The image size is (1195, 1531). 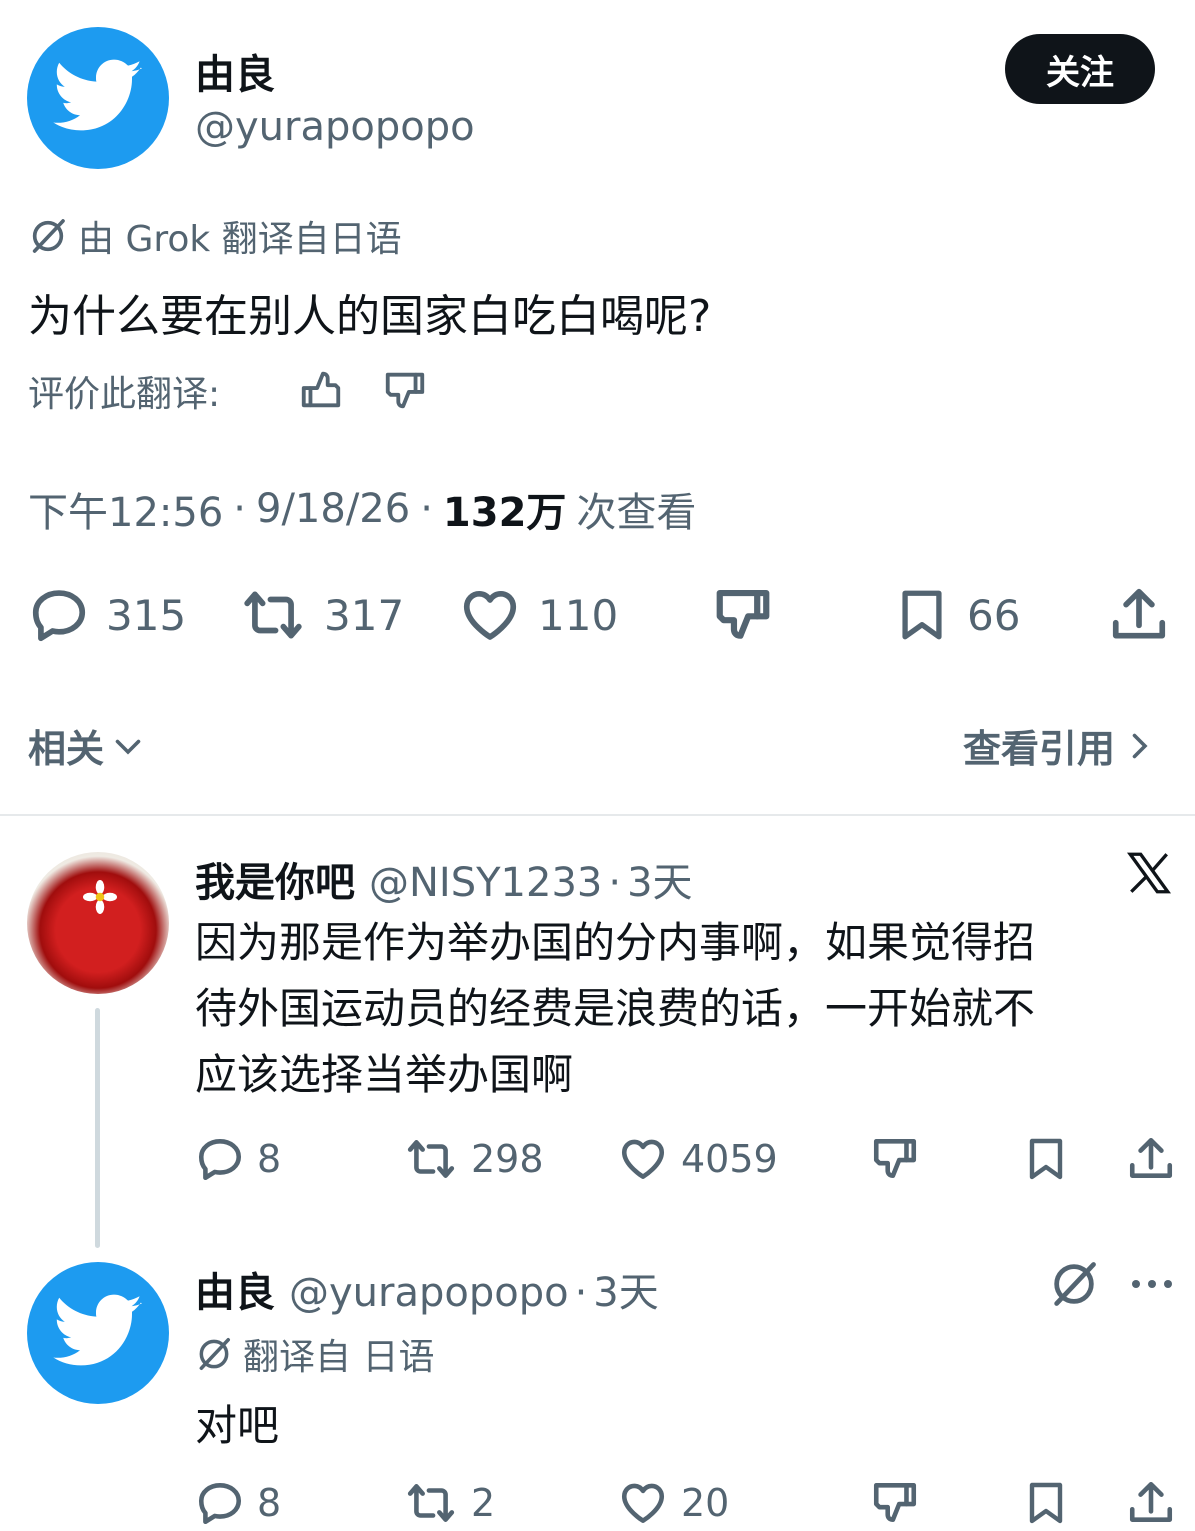 What do you see at coordinates (1149, 873) in the screenshot?
I see `x-logo-icon` at bounding box center [1149, 873].